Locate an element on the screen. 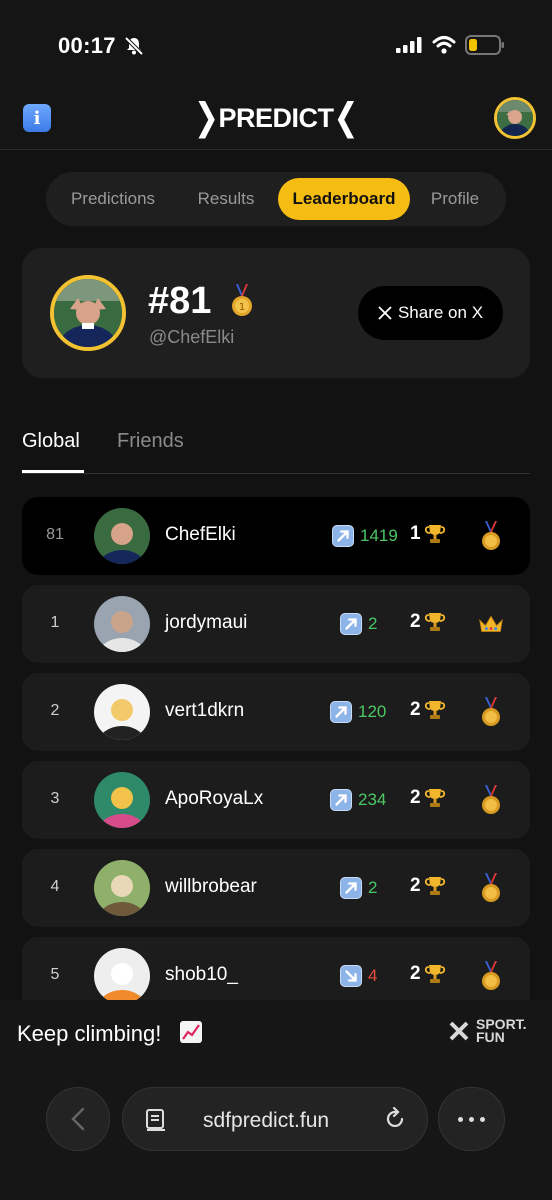 This screenshot has width=552, height=1200. wifi-icon is located at coordinates (444, 45).